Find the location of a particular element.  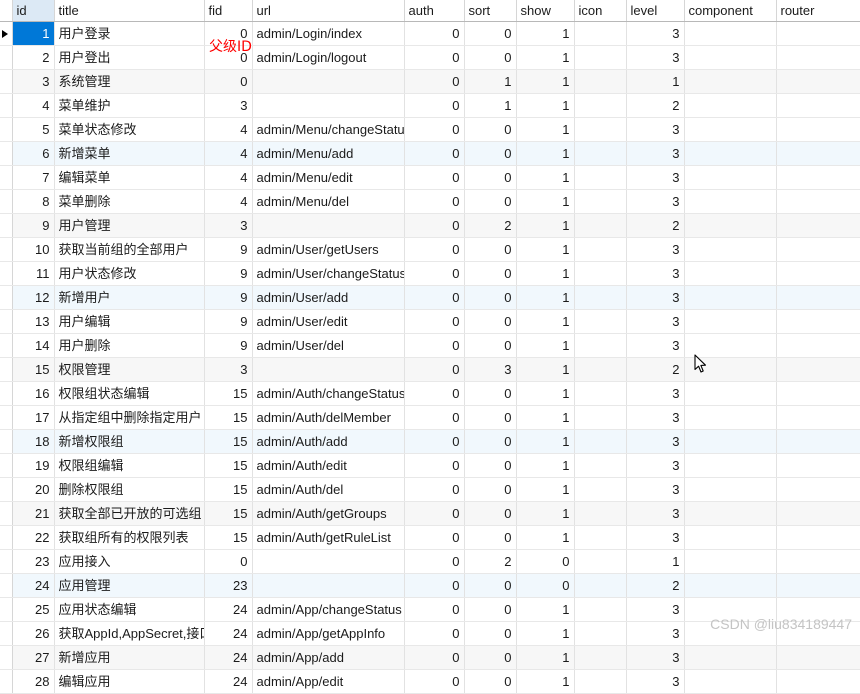

cell-id: 22 is located at coordinates (33, 537).